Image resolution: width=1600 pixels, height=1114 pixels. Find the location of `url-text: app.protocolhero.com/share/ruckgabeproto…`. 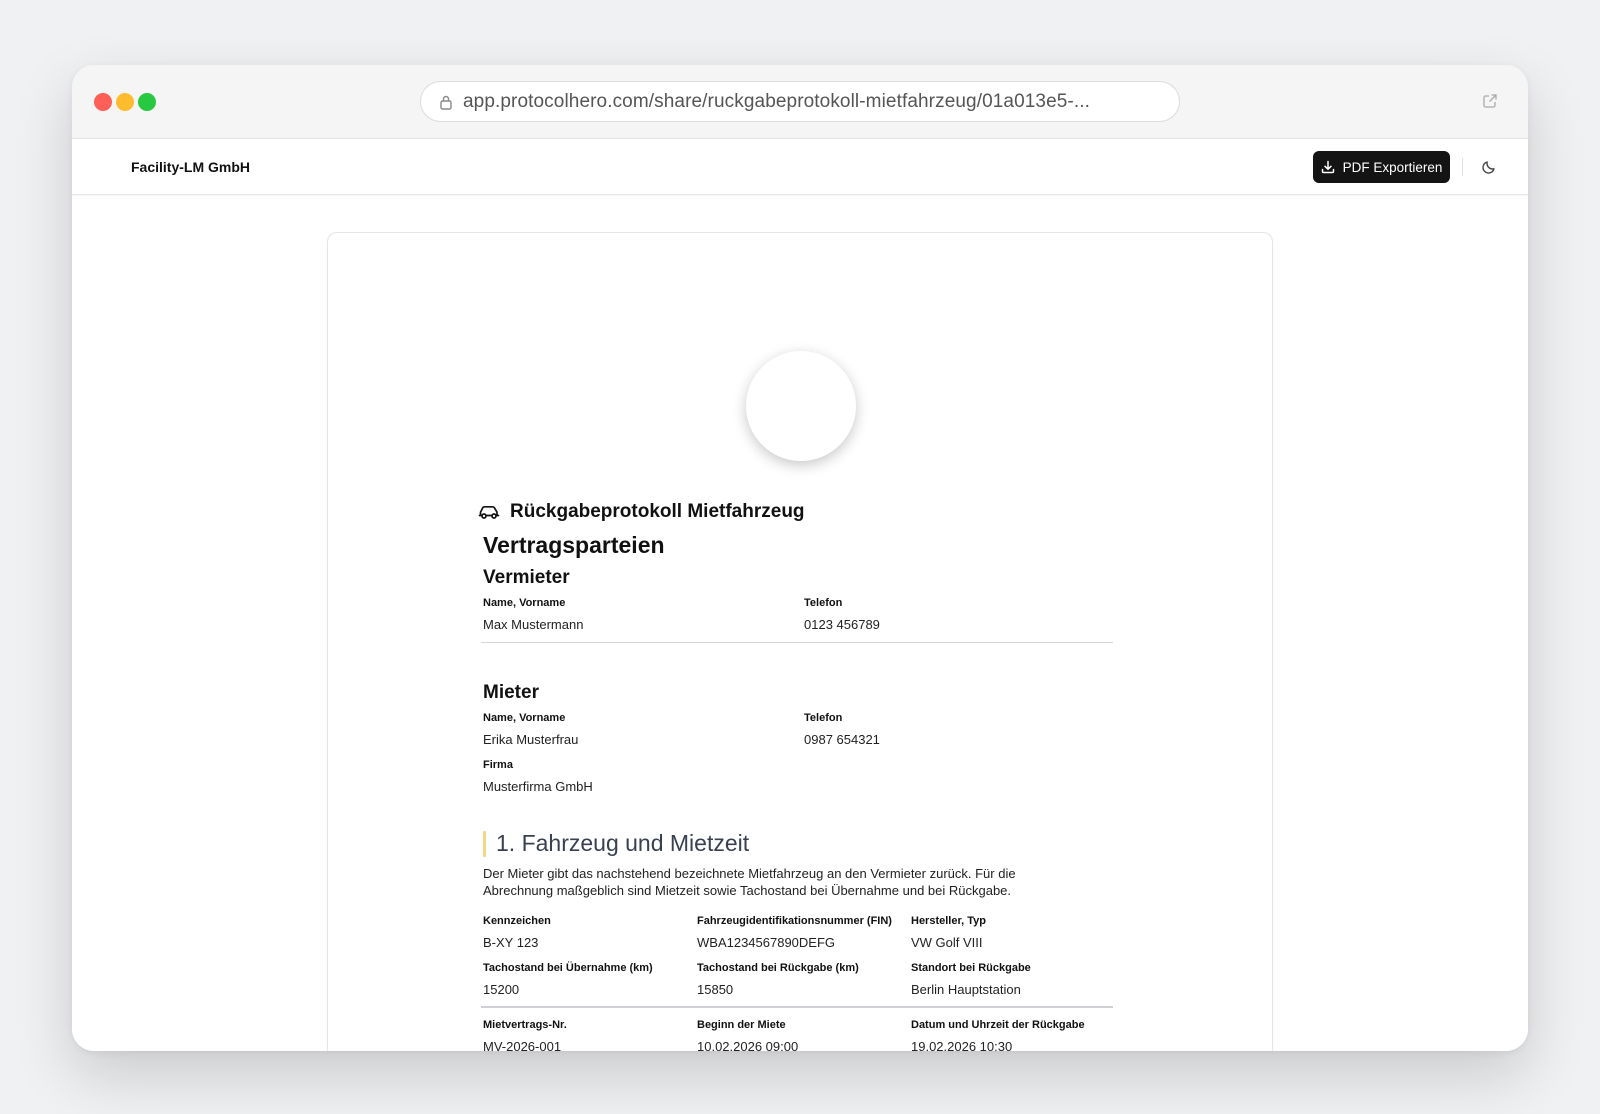

url-text: app.protocolhero.com/share/ruckgabeproto… is located at coordinates (776, 101).